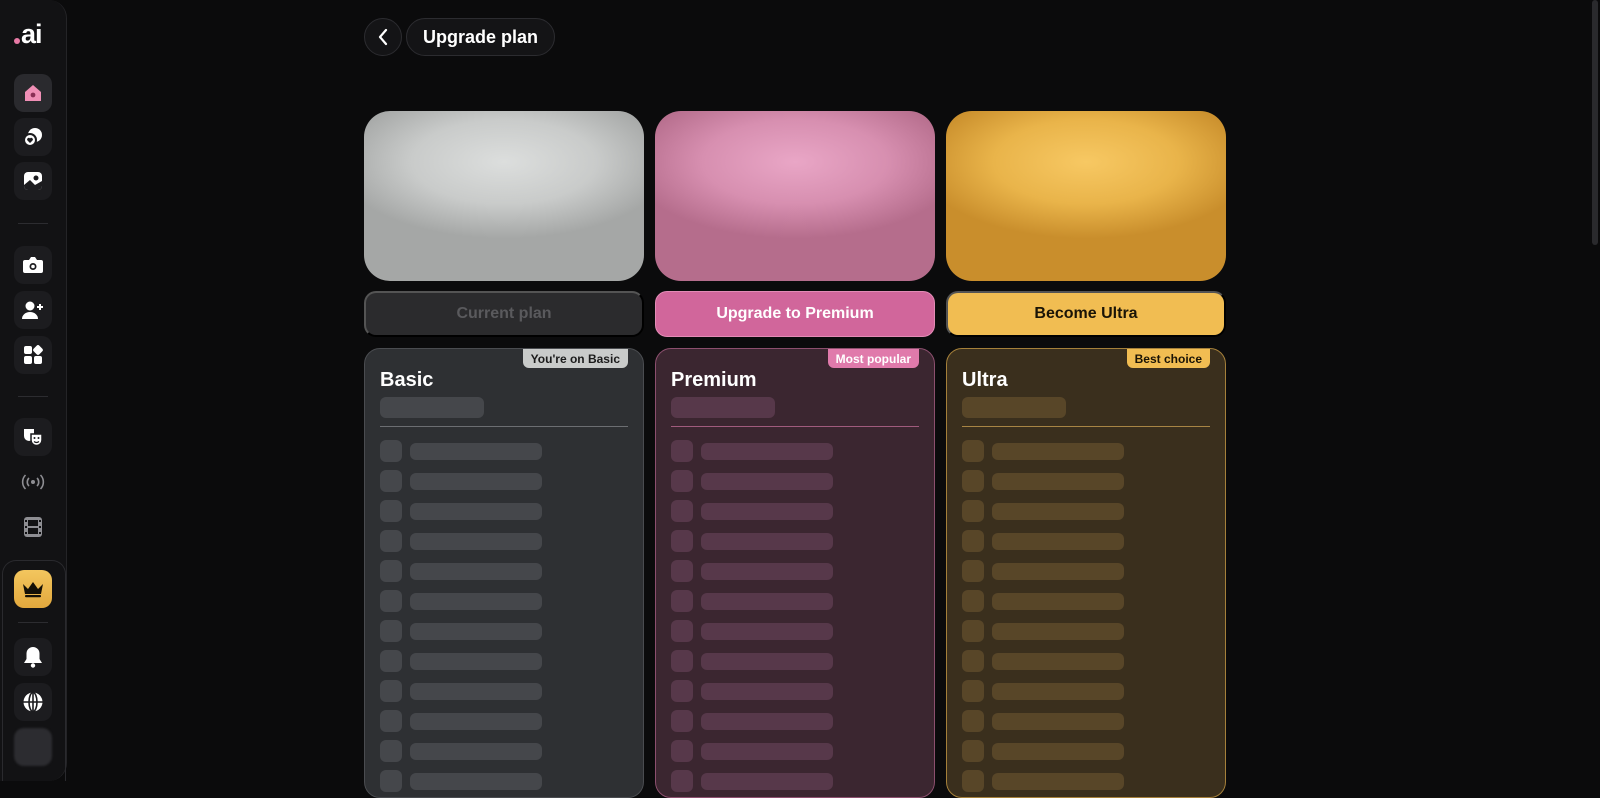 This screenshot has height=798, width=1600. I want to click on back-button, so click(383, 37).